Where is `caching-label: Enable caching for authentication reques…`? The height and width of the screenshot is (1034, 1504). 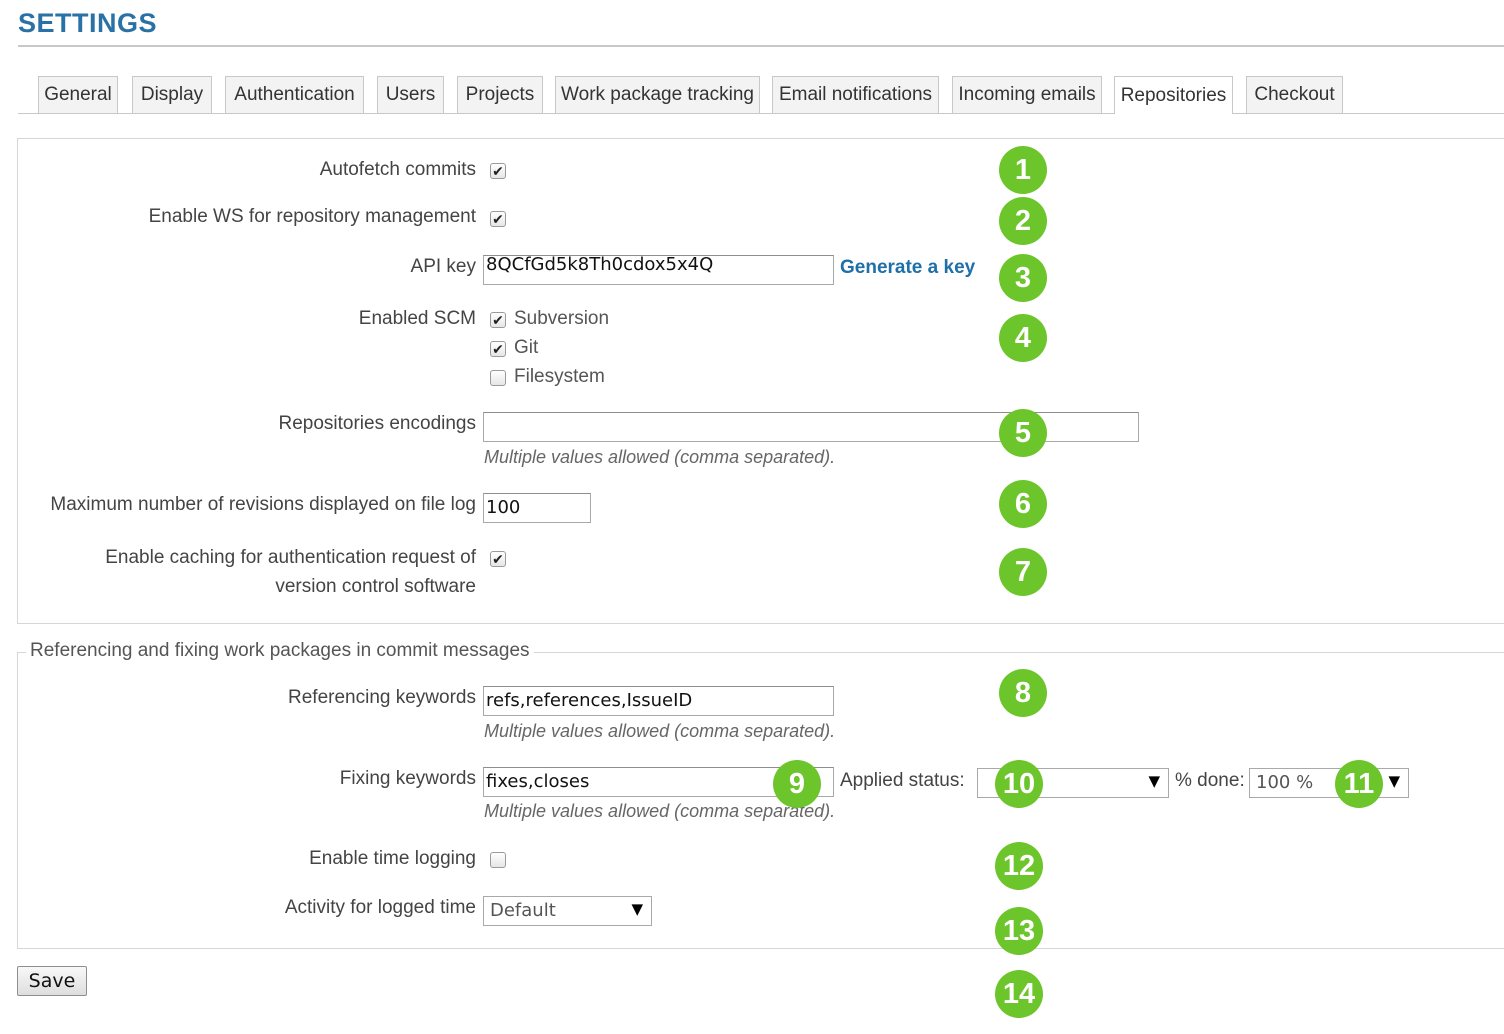
caching-label: Enable caching for authentication reques… is located at coordinates (290, 572).